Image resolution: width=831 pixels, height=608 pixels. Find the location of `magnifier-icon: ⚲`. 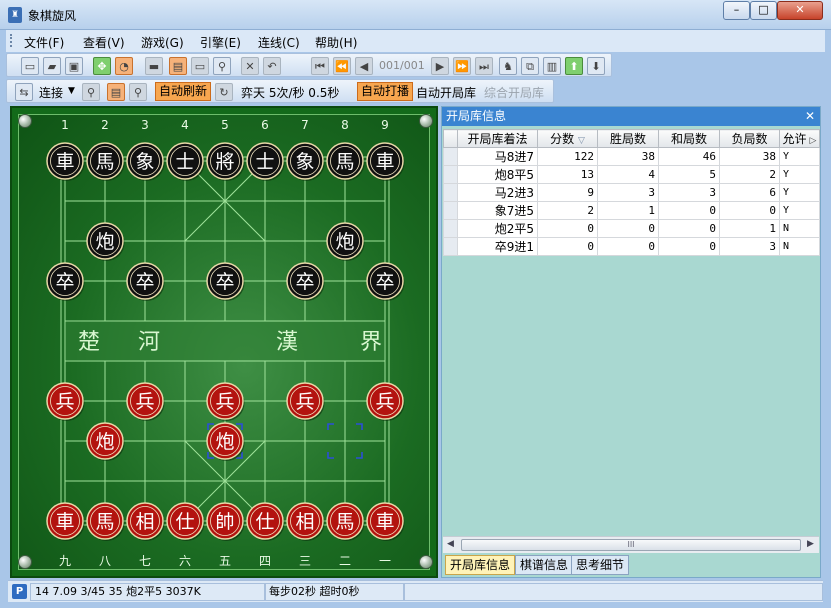

magnifier-icon: ⚲ is located at coordinates (138, 92).